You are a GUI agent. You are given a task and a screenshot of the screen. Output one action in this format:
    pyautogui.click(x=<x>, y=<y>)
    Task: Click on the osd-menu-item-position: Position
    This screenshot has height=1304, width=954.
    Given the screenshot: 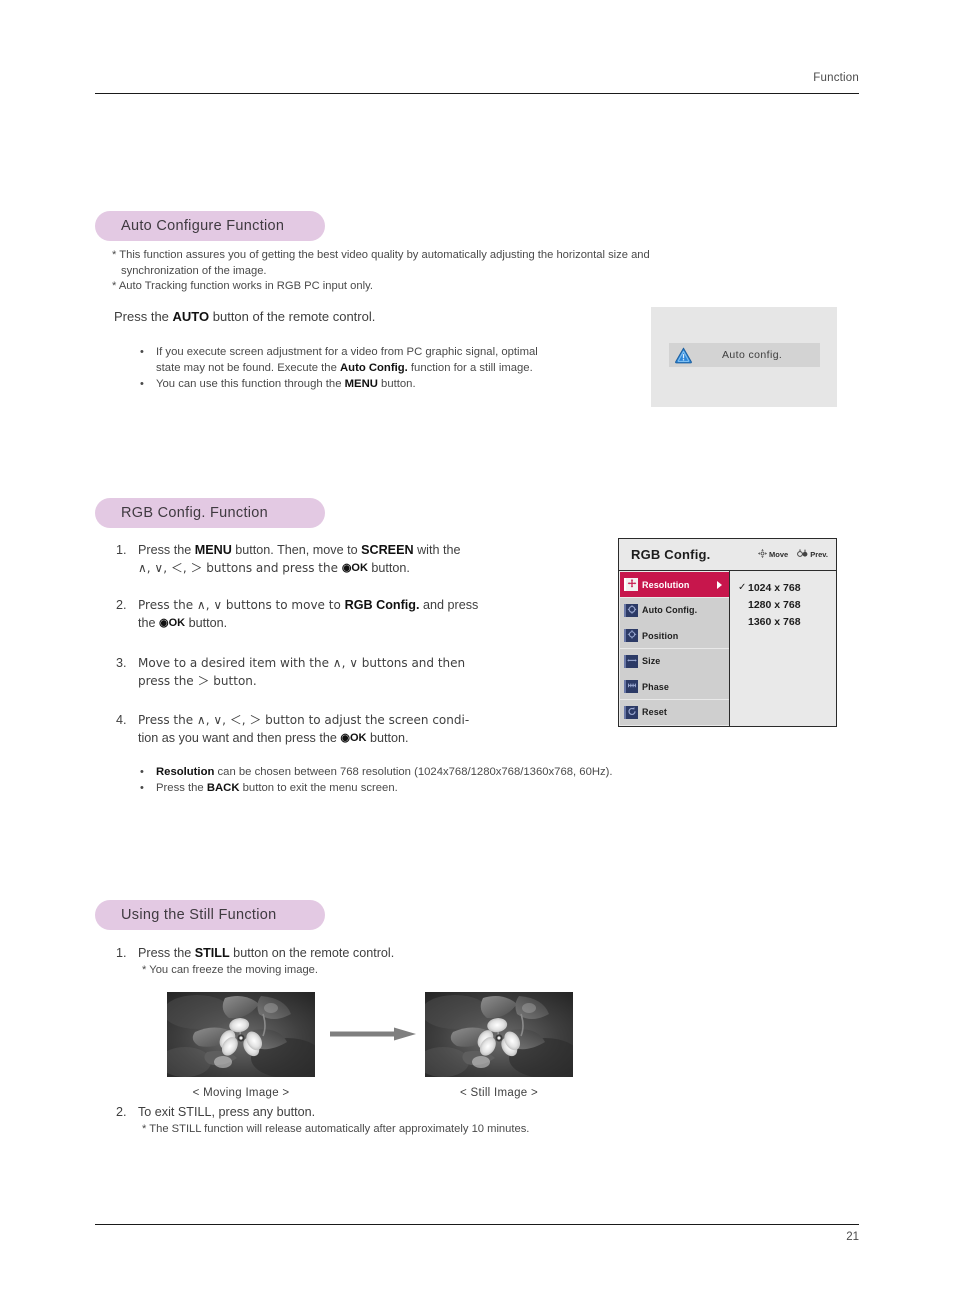 What is the action you would take?
    pyautogui.click(x=674, y=635)
    